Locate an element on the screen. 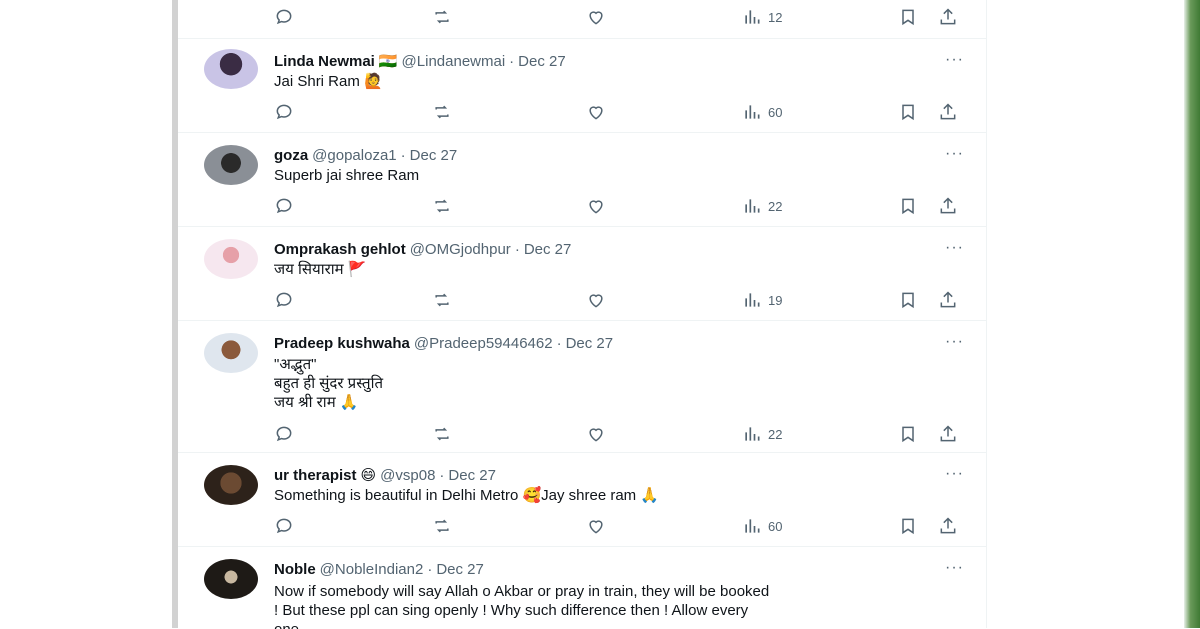  action-row: 22 is located at coordinates (619, 434).